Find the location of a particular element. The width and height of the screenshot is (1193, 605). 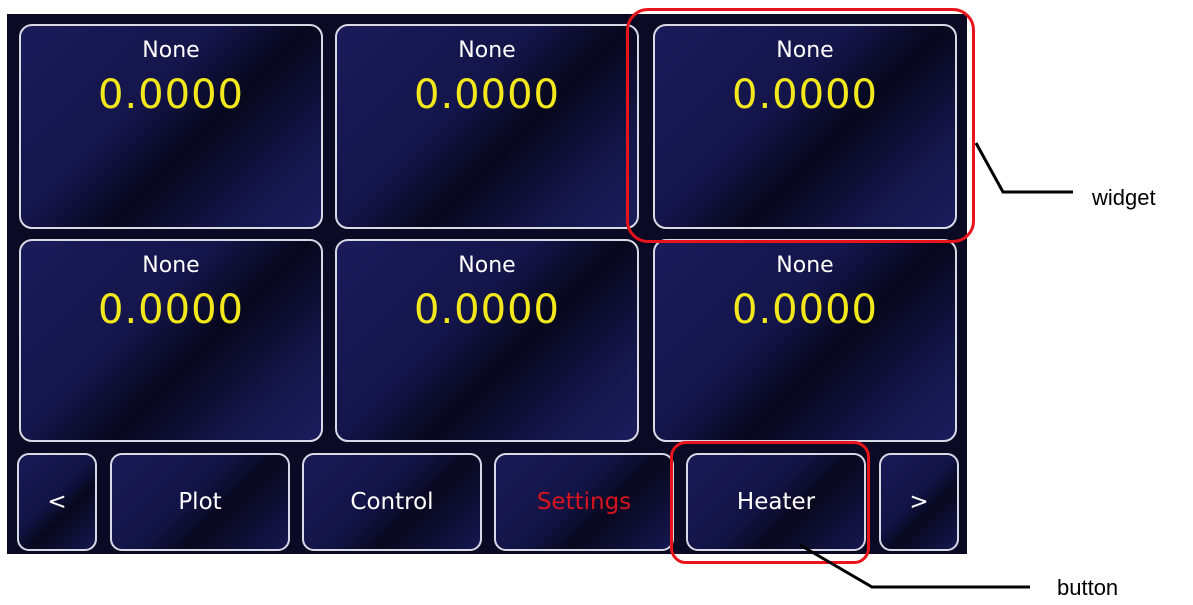

widget-leader-line is located at coordinates (1023, 168).